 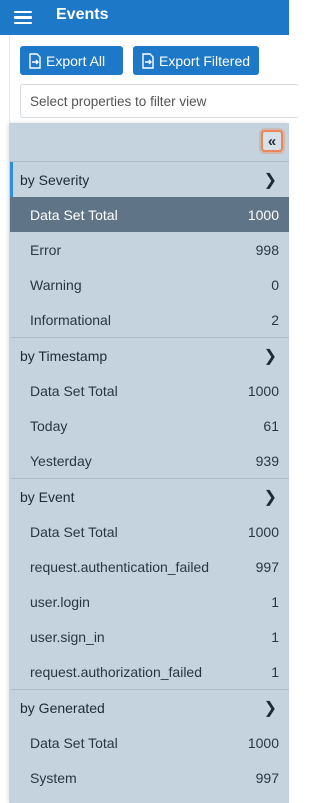 I want to click on facet-row-count: 0, so click(x=275, y=284).